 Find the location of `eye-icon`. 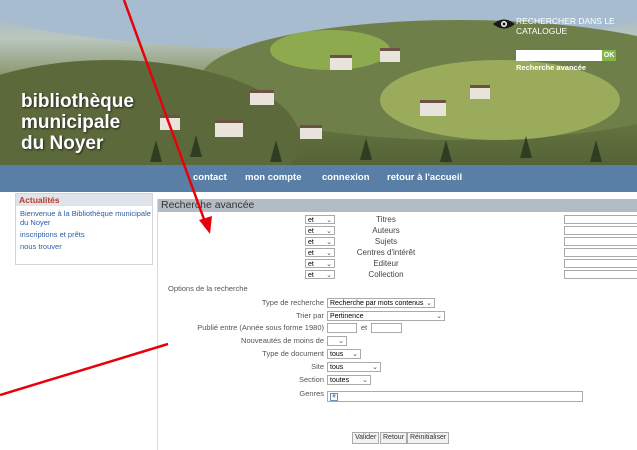

eye-icon is located at coordinates (504, 24).